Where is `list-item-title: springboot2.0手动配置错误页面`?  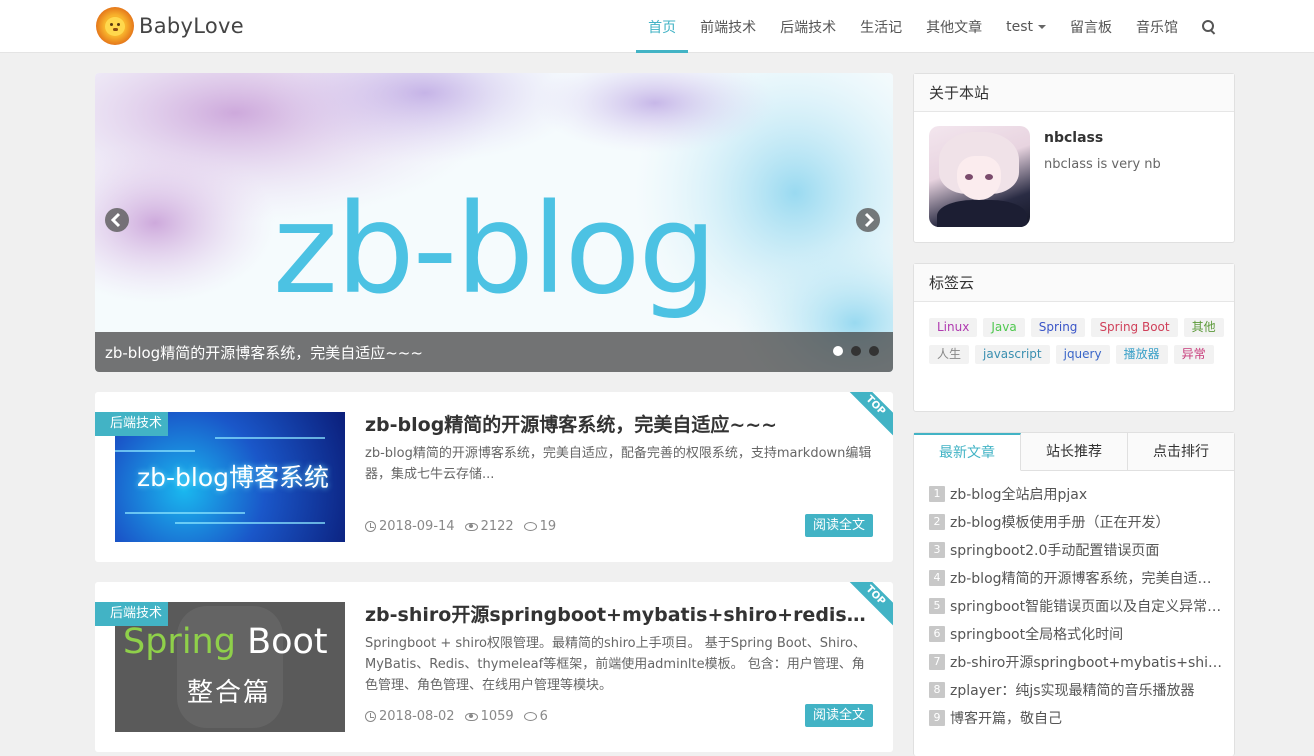
list-item-title: springboot2.0手动配置错误页面 is located at coordinates (1055, 551).